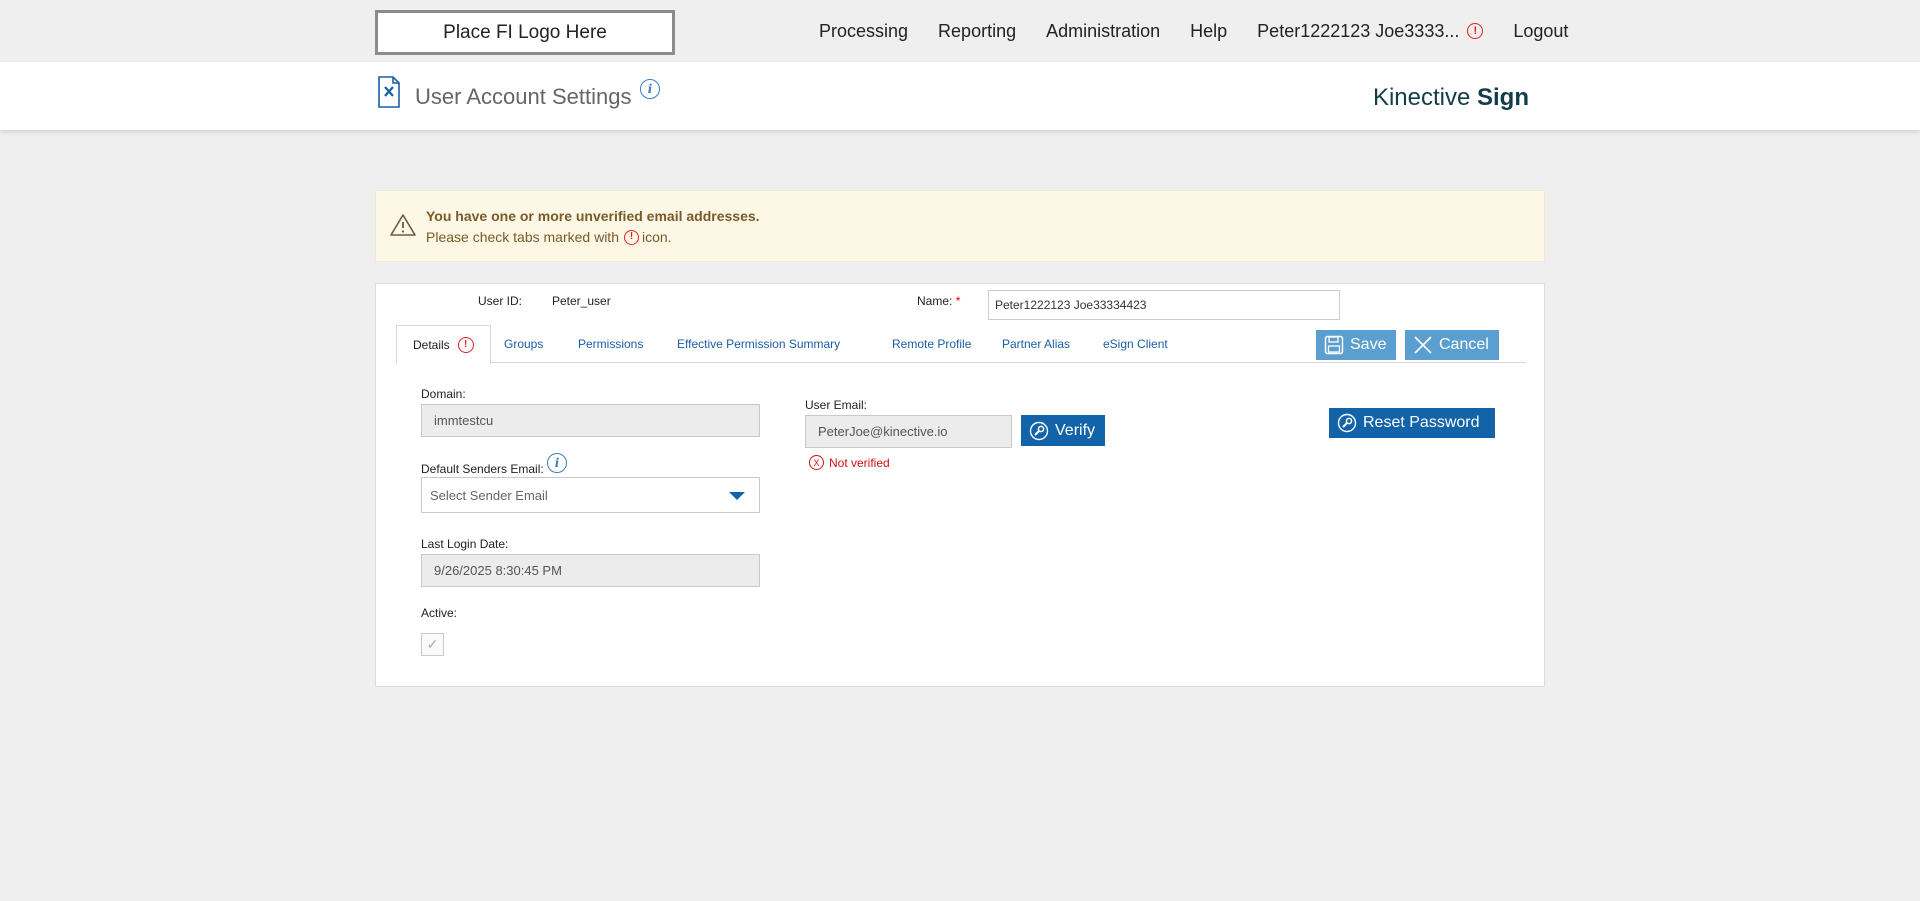 The height and width of the screenshot is (901, 1920). I want to click on verify-button: Verify, so click(1063, 430).